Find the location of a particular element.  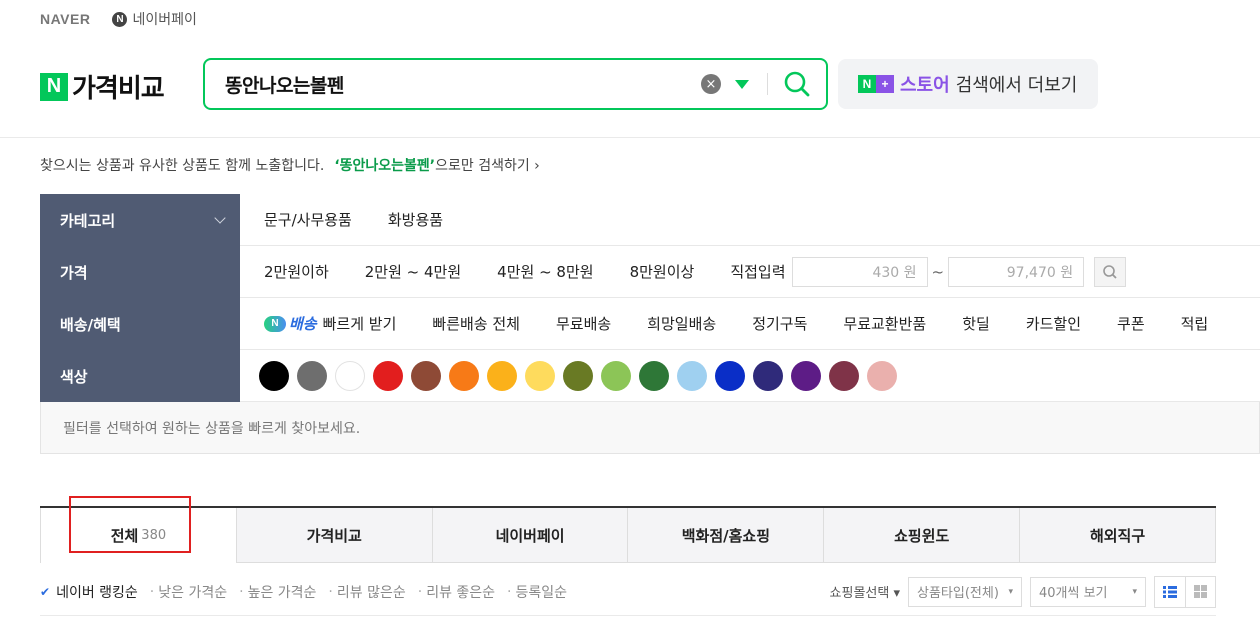

price-label: 가격 is located at coordinates (140, 272).